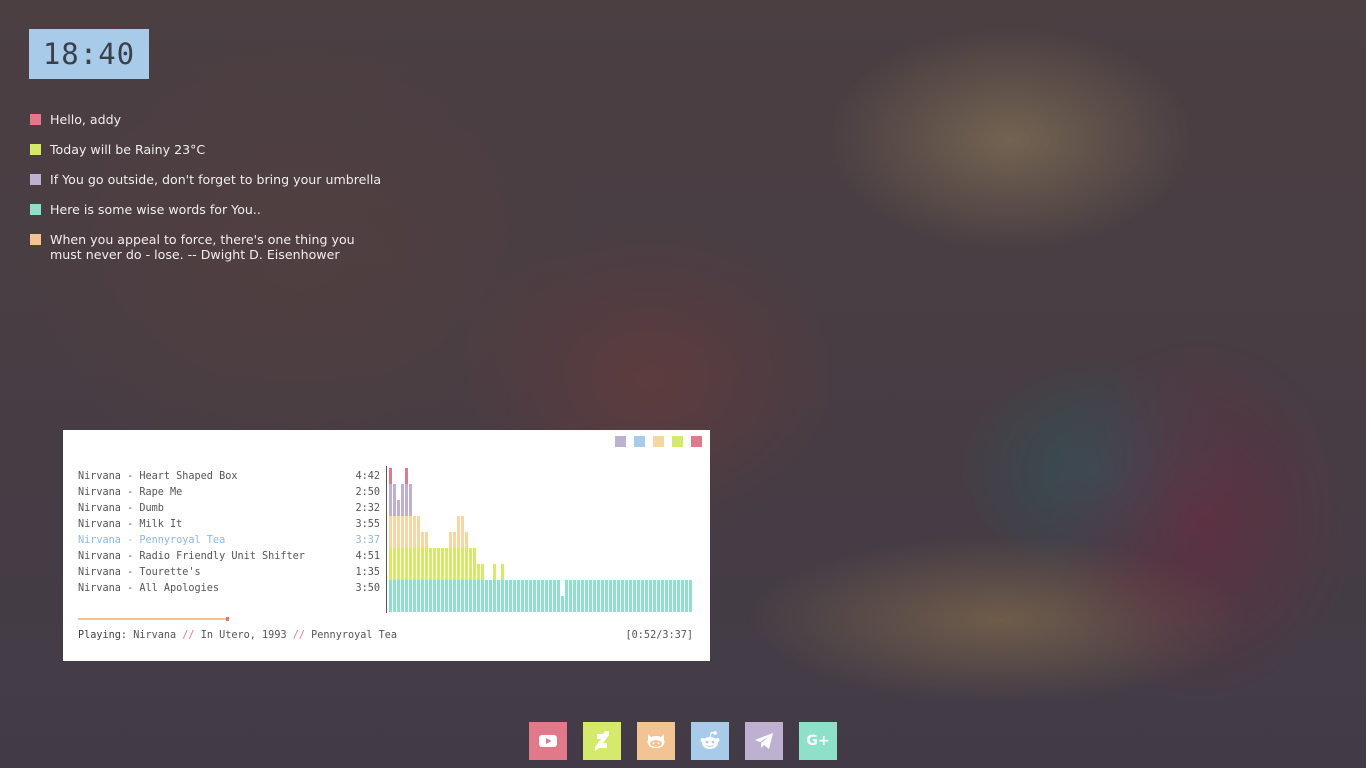 This screenshot has width=1366, height=768. I want to click on window-controls, so click(658, 441).